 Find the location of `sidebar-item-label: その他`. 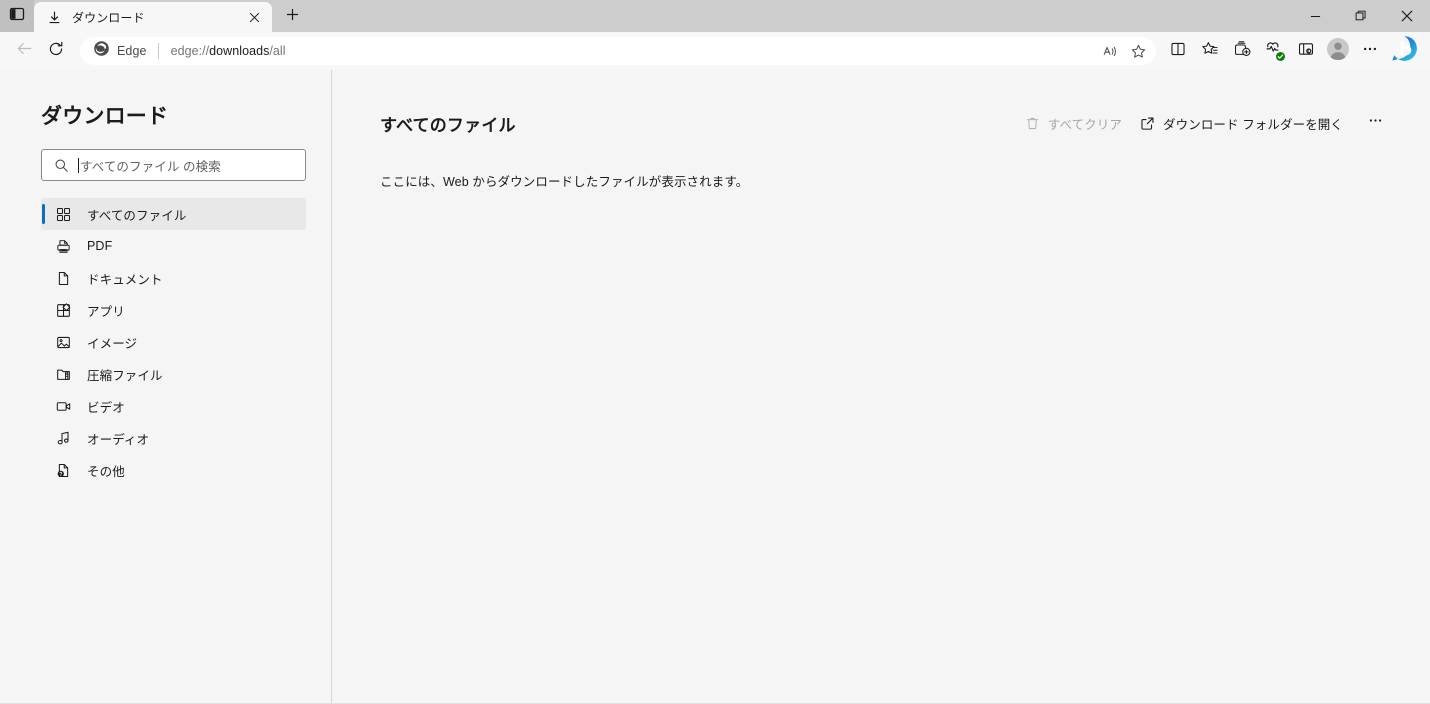

sidebar-item-label: その他 is located at coordinates (106, 471).